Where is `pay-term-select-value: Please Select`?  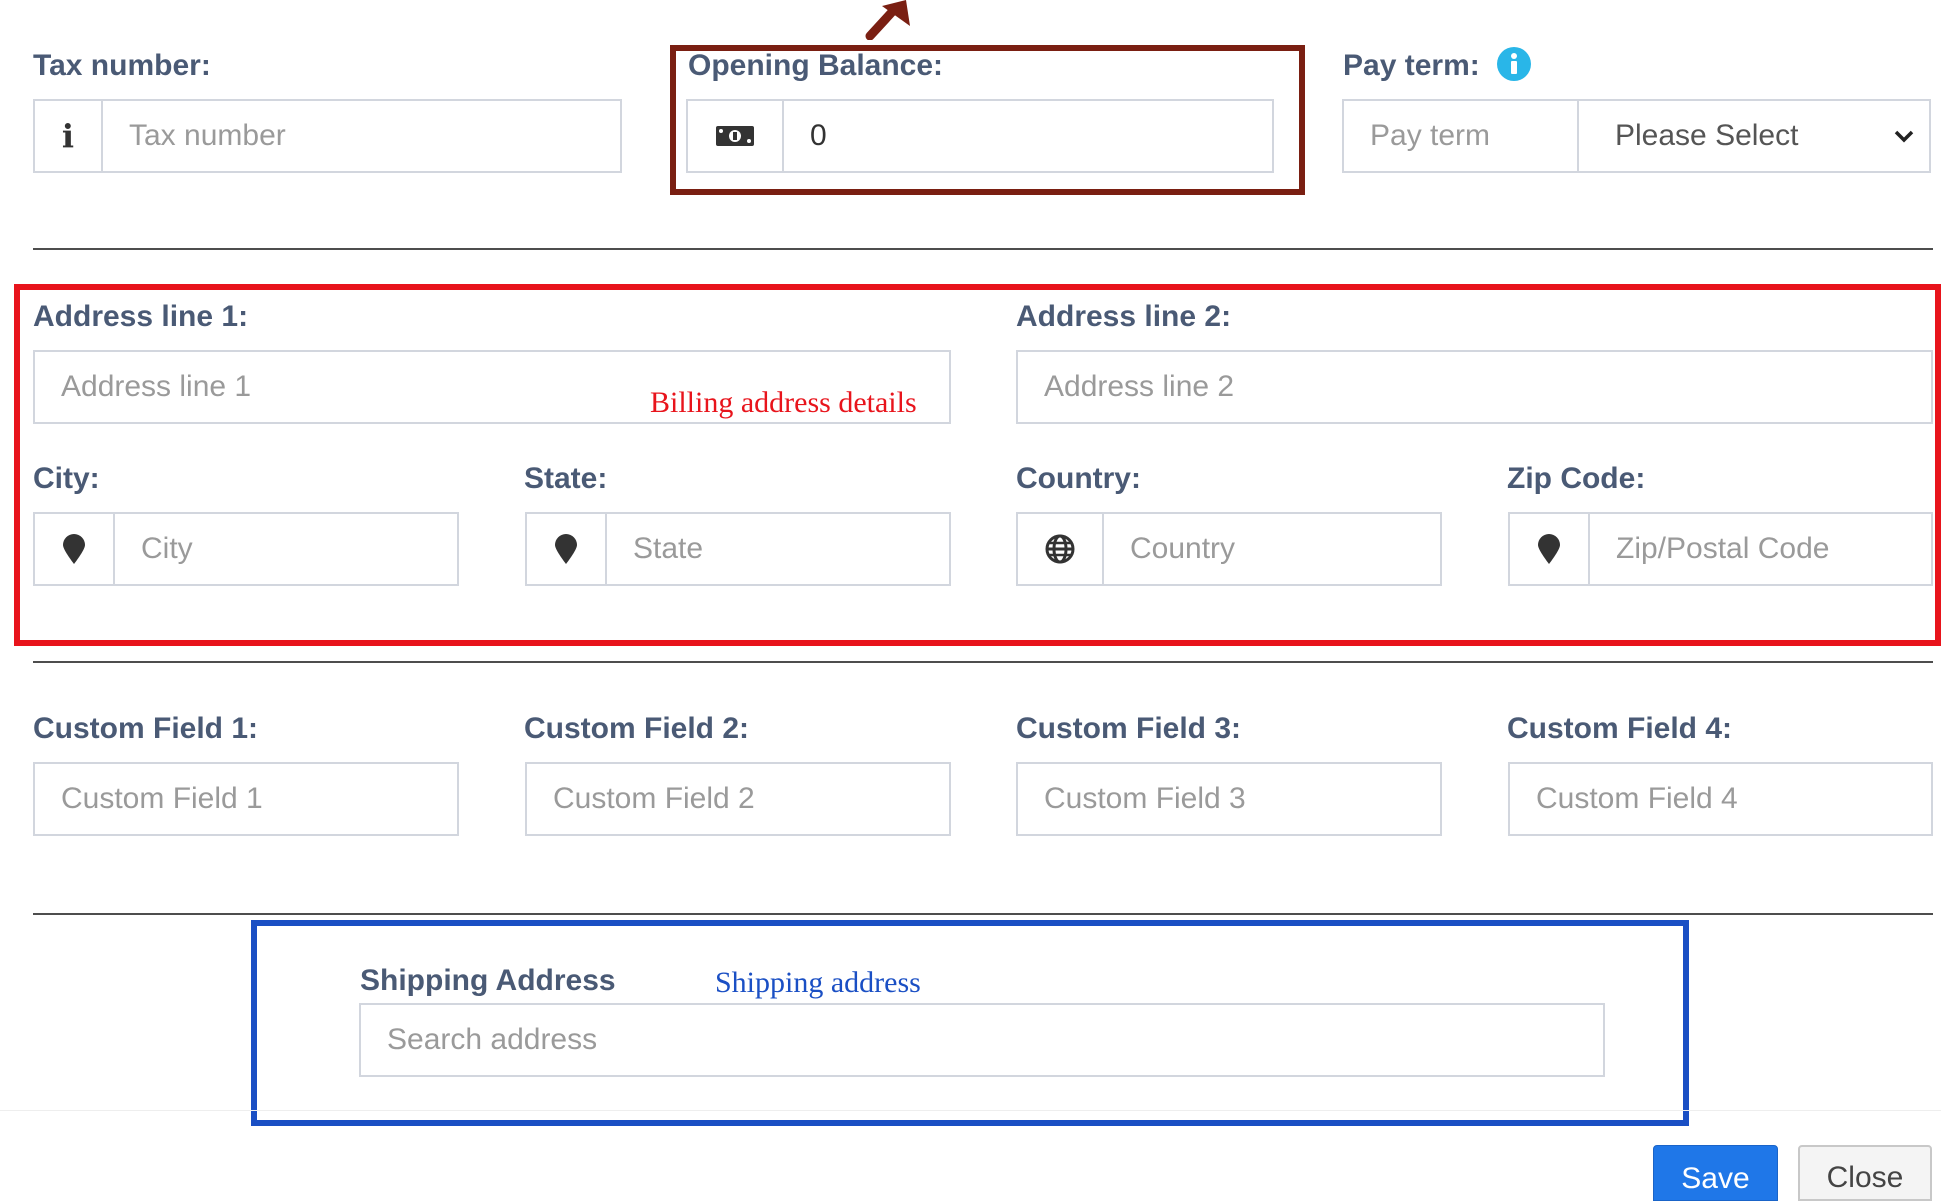 pay-term-select-value: Please Select is located at coordinates (1707, 135).